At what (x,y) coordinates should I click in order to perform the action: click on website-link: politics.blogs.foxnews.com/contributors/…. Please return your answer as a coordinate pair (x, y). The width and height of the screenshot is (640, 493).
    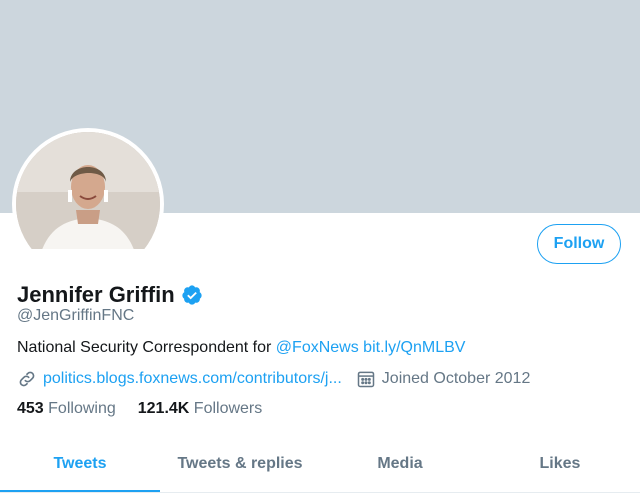
    Looking at the image, I should click on (192, 379).